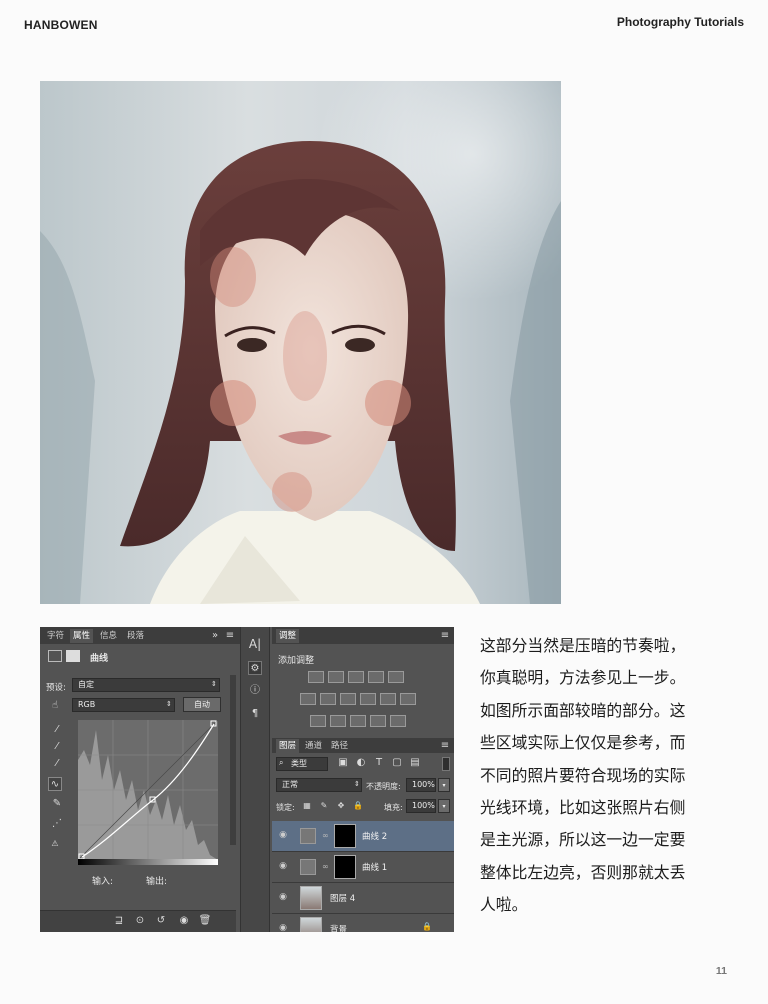 This screenshot has height=1004, width=768. What do you see at coordinates (202, 704) in the screenshot?
I see `auto-button: 自动` at bounding box center [202, 704].